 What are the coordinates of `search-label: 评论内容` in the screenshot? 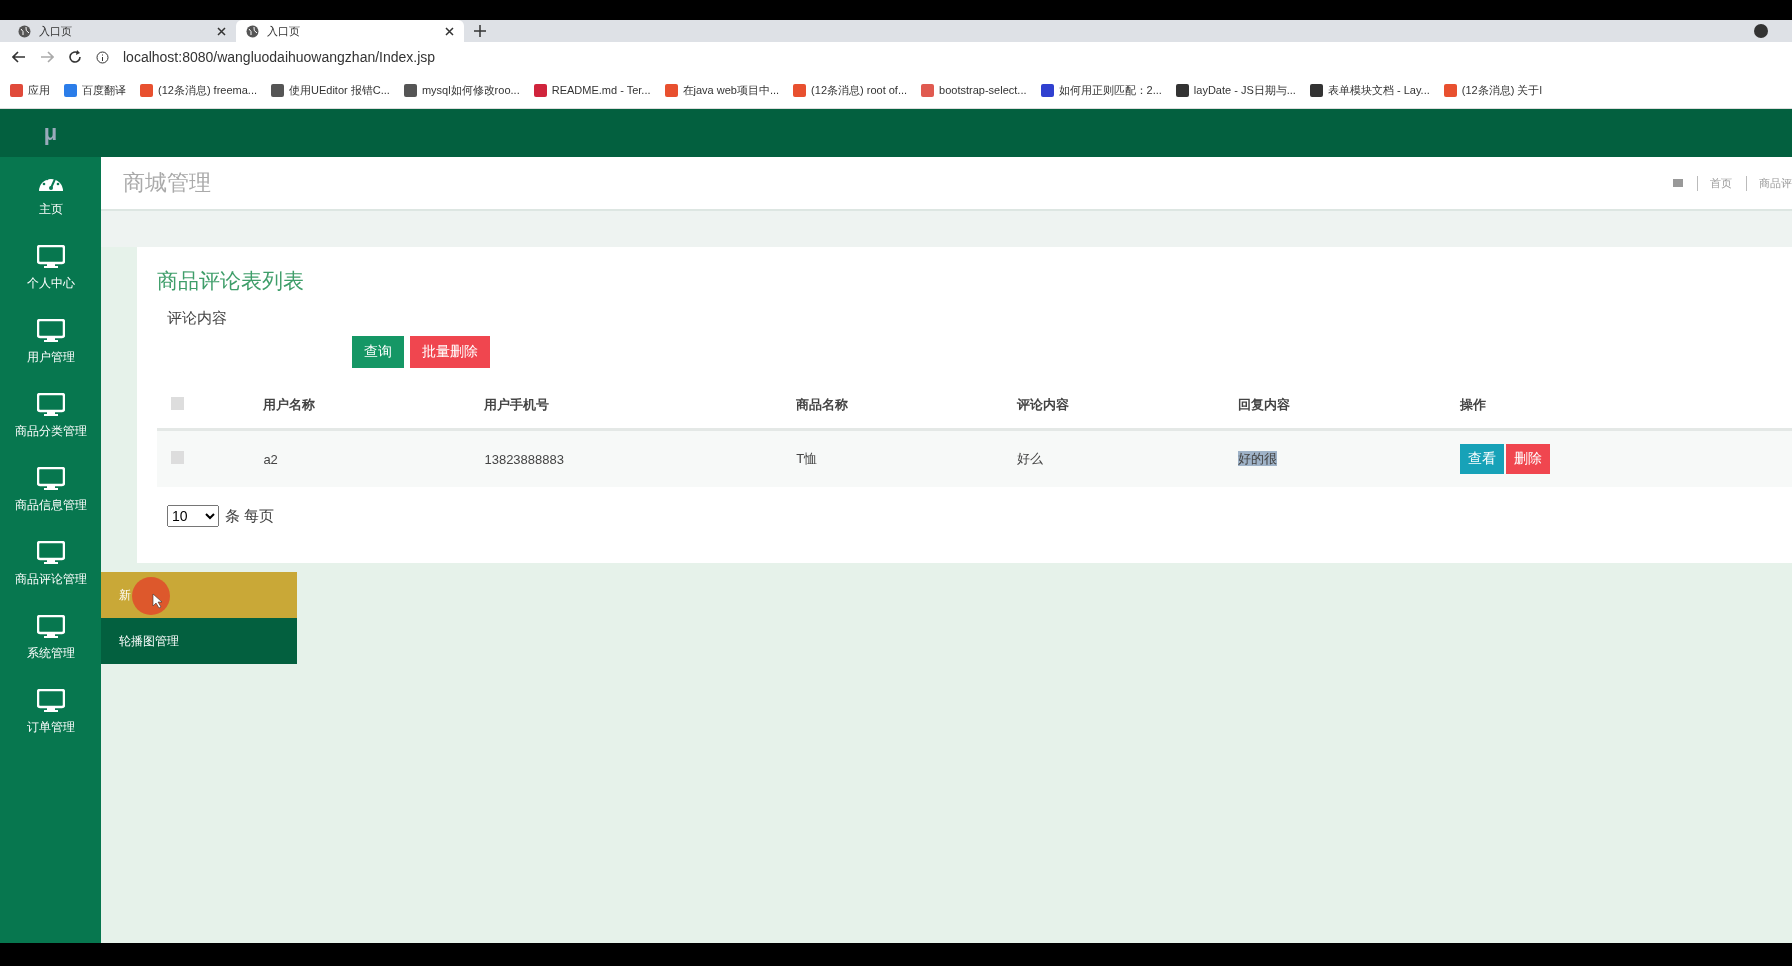 It's located at (197, 318).